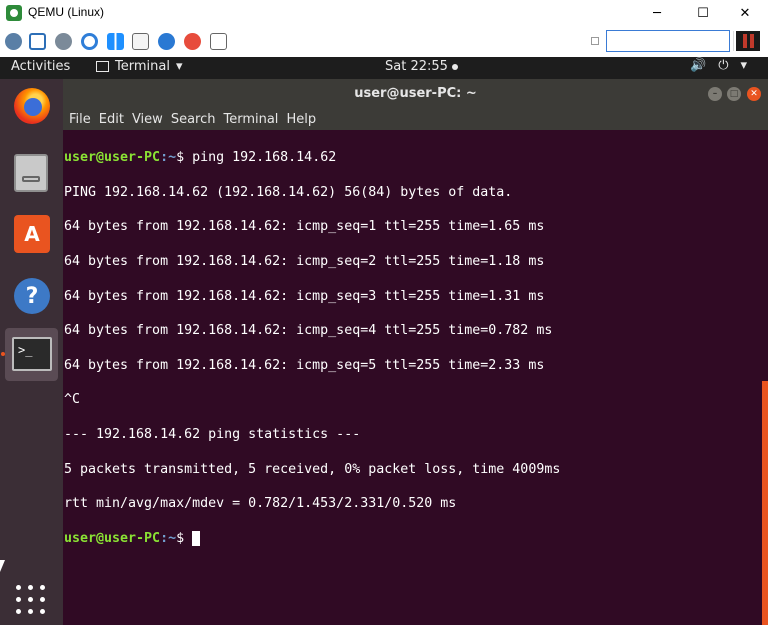 The width and height of the screenshot is (768, 625). What do you see at coordinates (2, 566) in the screenshot?
I see `mouse-cursor-icon` at bounding box center [2, 566].